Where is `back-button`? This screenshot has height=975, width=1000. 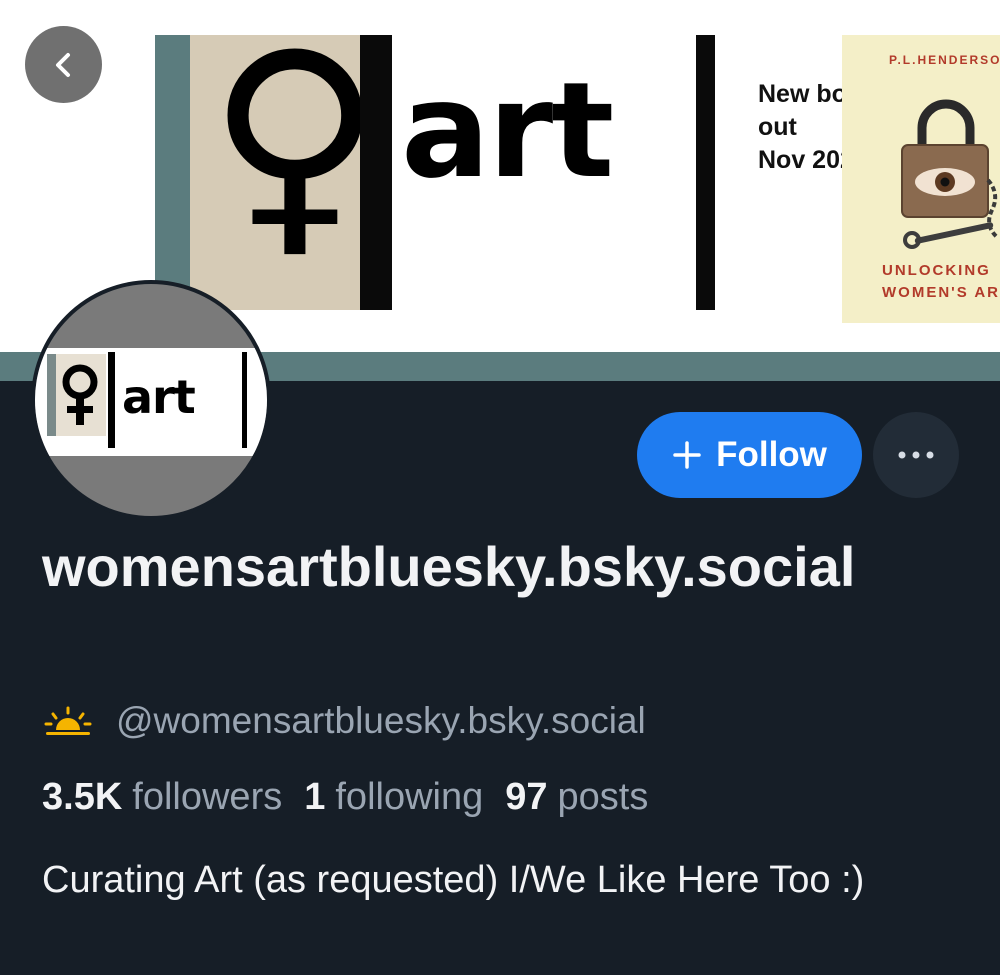 back-button is located at coordinates (63, 64).